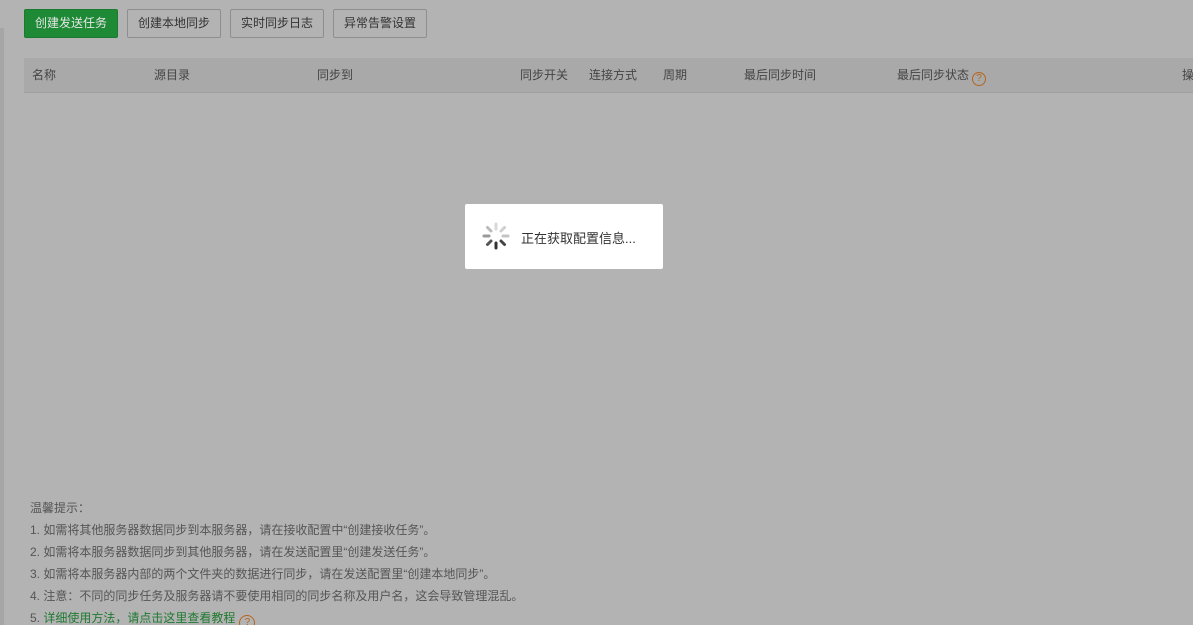 The width and height of the screenshot is (1193, 625). What do you see at coordinates (60, 508) in the screenshot?
I see `tips-title: 温馨提示：` at bounding box center [60, 508].